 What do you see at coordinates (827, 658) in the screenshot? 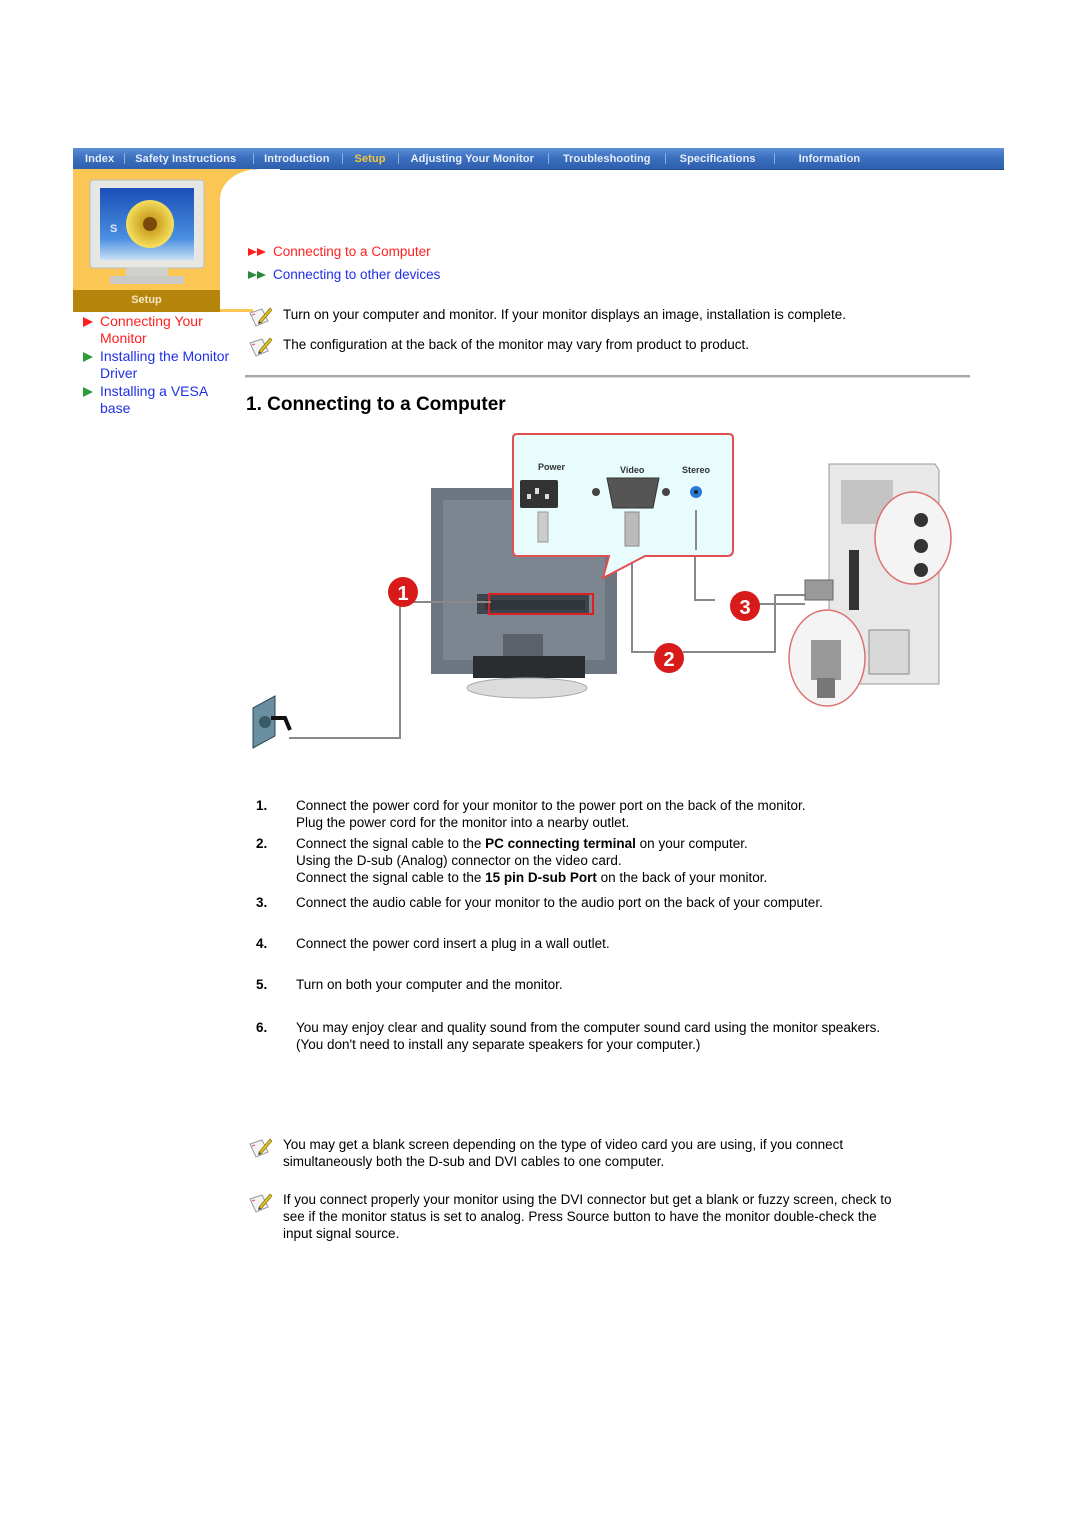
I see `connector-zoom-circle` at bounding box center [827, 658].